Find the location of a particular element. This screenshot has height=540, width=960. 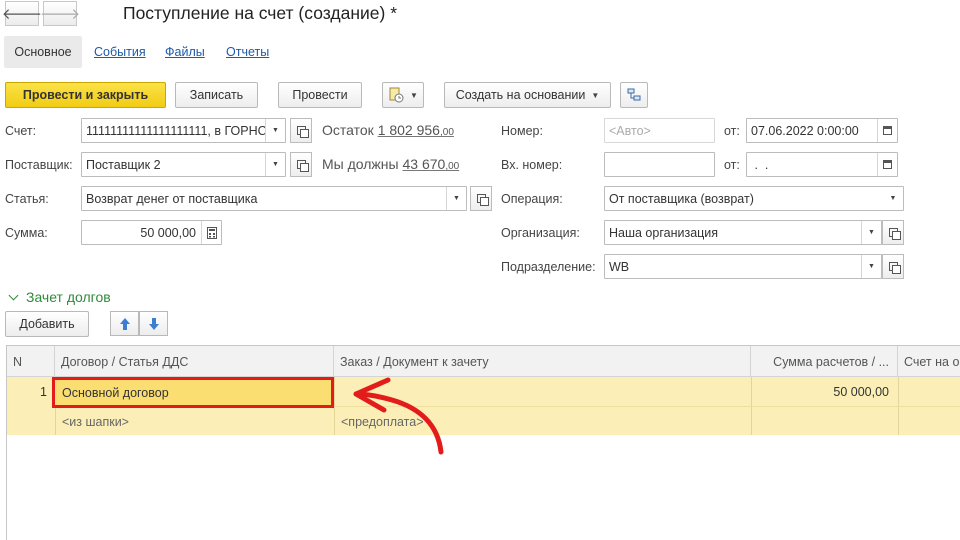

arrow-left-icon: 🡐 is located at coordinates (22, 14).